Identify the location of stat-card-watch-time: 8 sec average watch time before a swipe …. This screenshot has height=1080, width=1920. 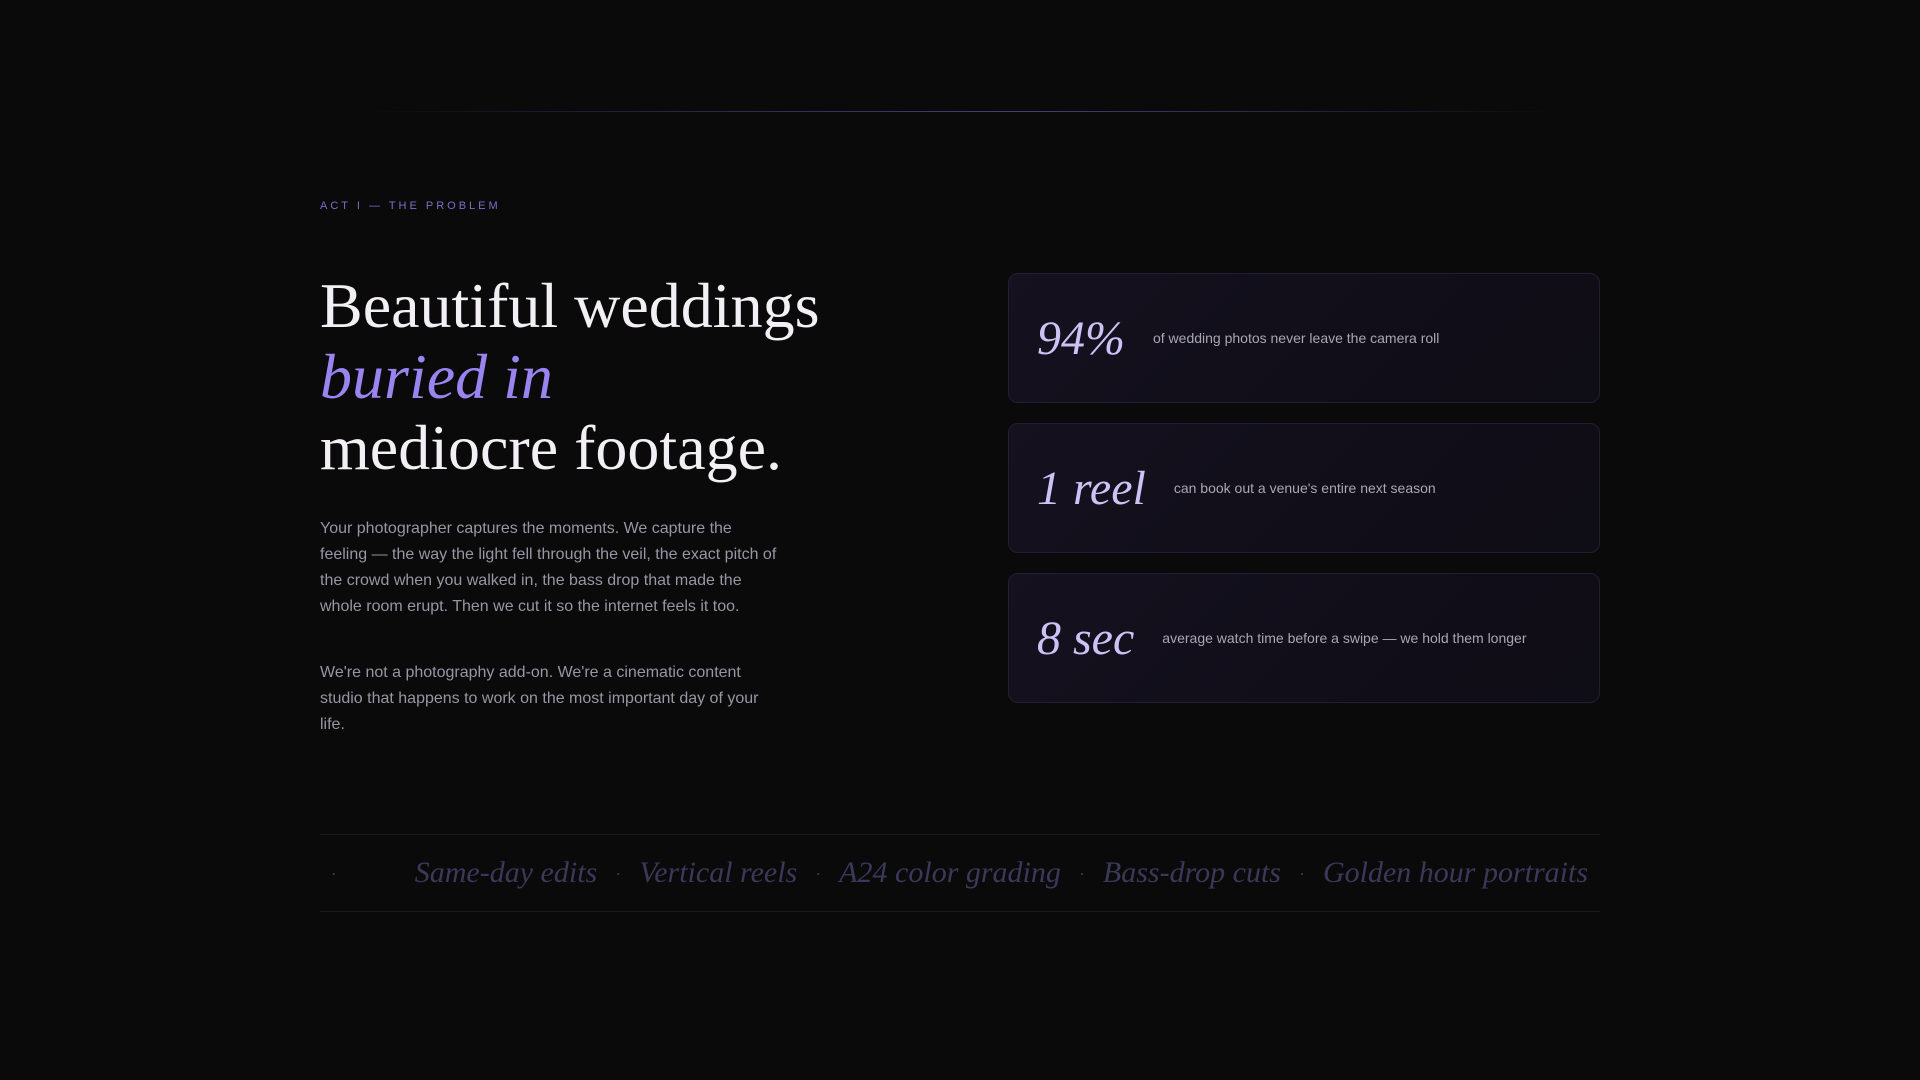
(1304, 638).